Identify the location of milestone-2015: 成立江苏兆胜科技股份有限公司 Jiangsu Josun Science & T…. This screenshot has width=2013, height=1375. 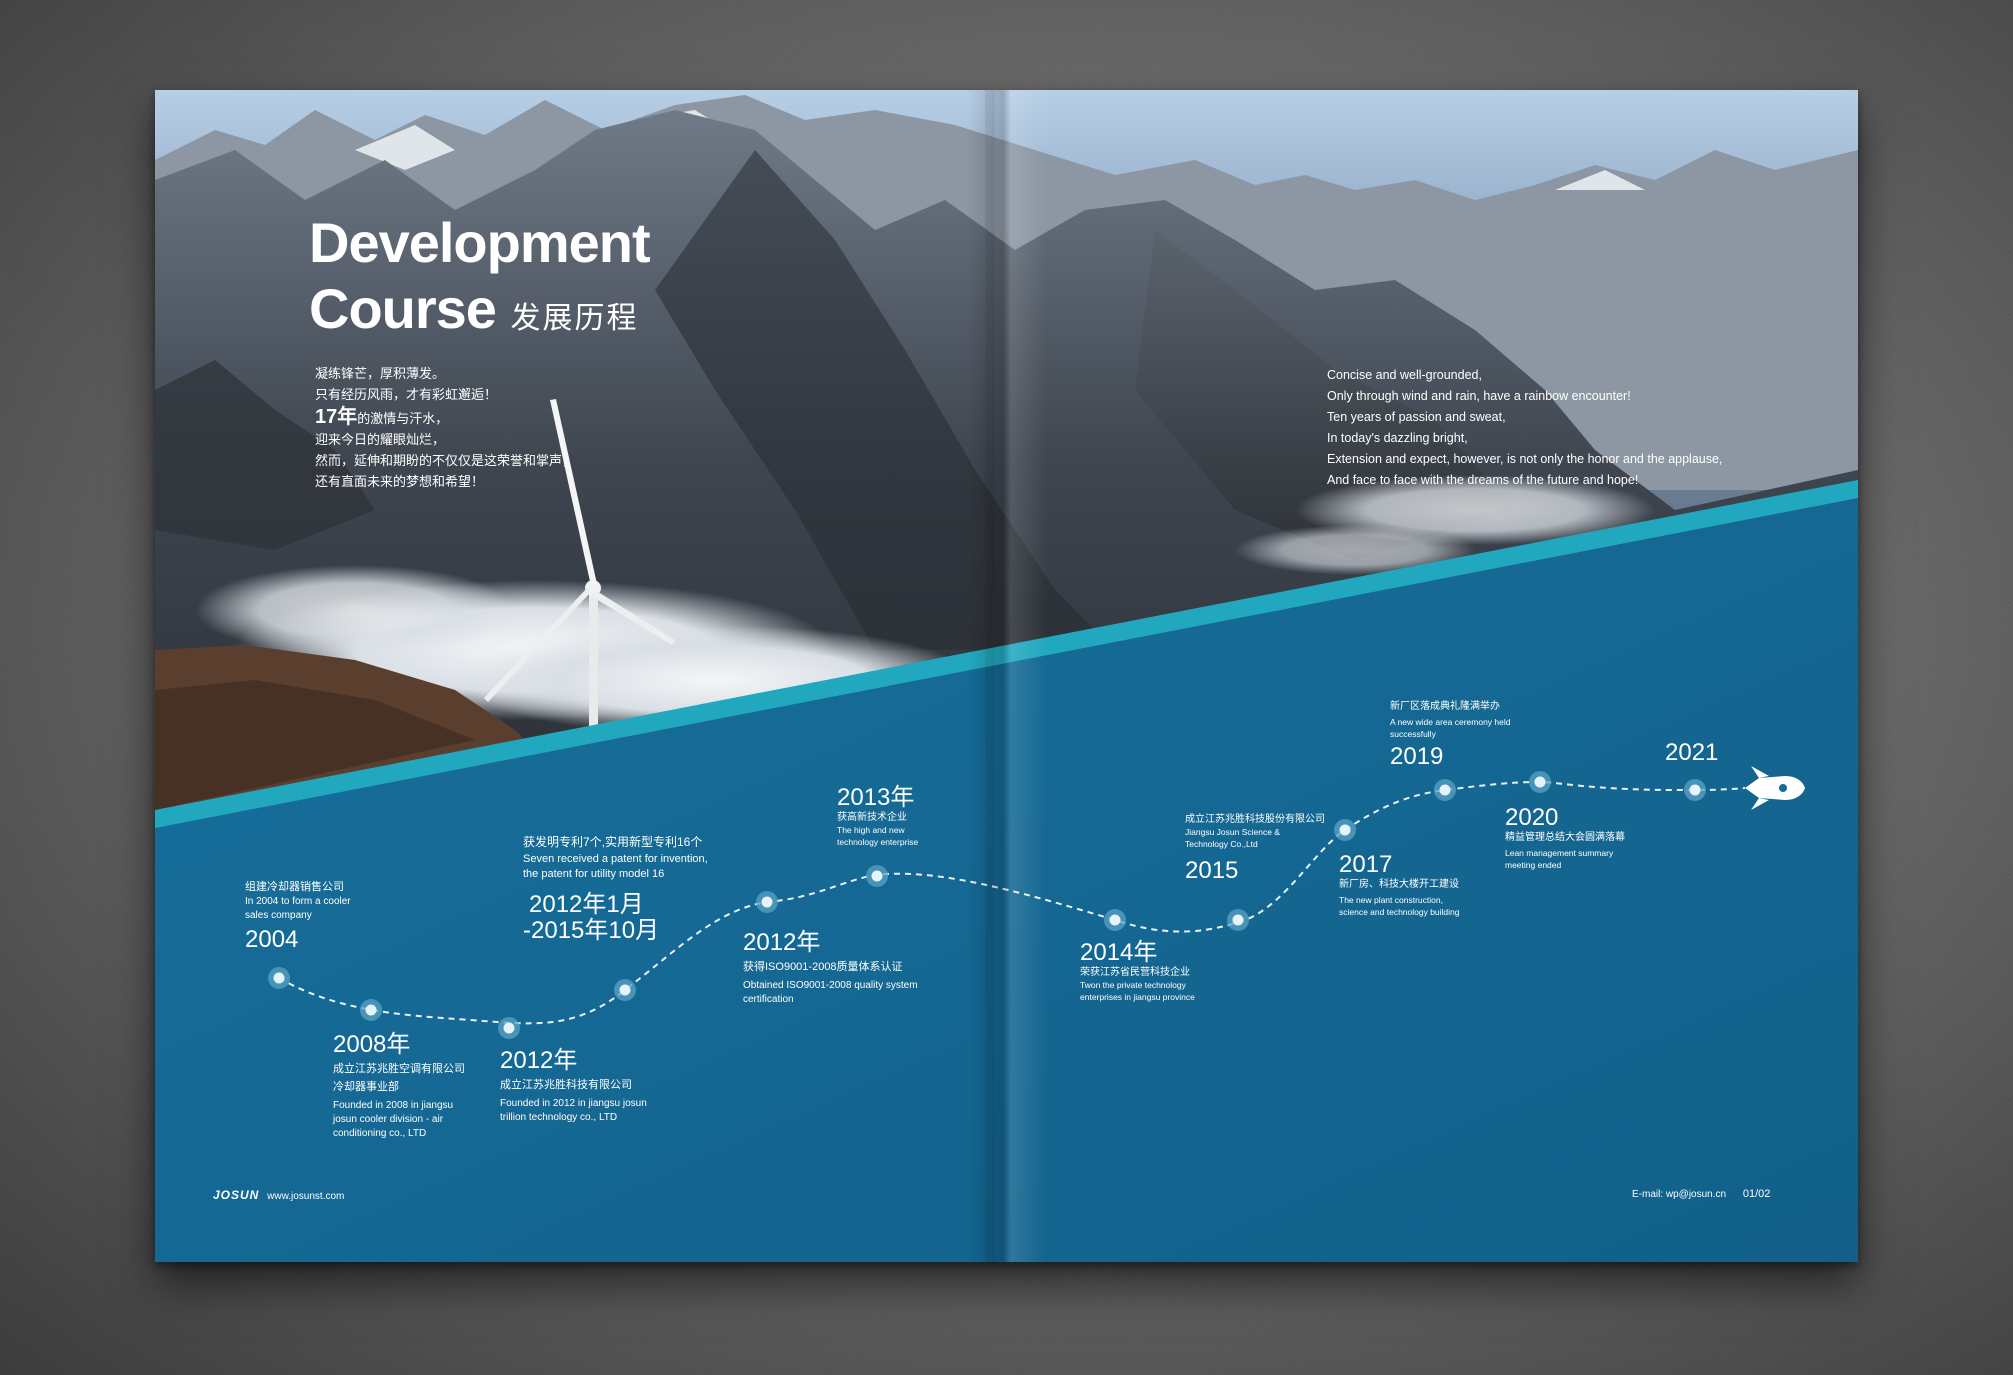
(1255, 848).